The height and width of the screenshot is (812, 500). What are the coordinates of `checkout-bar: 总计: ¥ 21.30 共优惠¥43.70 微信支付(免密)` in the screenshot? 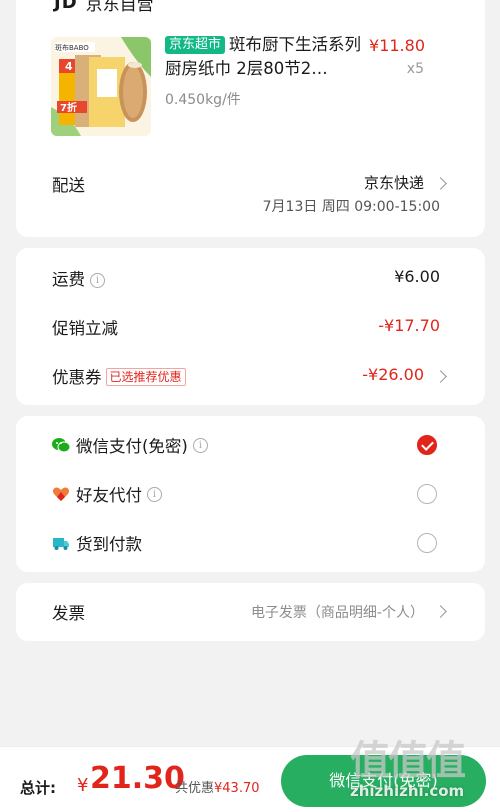 It's located at (250, 779).